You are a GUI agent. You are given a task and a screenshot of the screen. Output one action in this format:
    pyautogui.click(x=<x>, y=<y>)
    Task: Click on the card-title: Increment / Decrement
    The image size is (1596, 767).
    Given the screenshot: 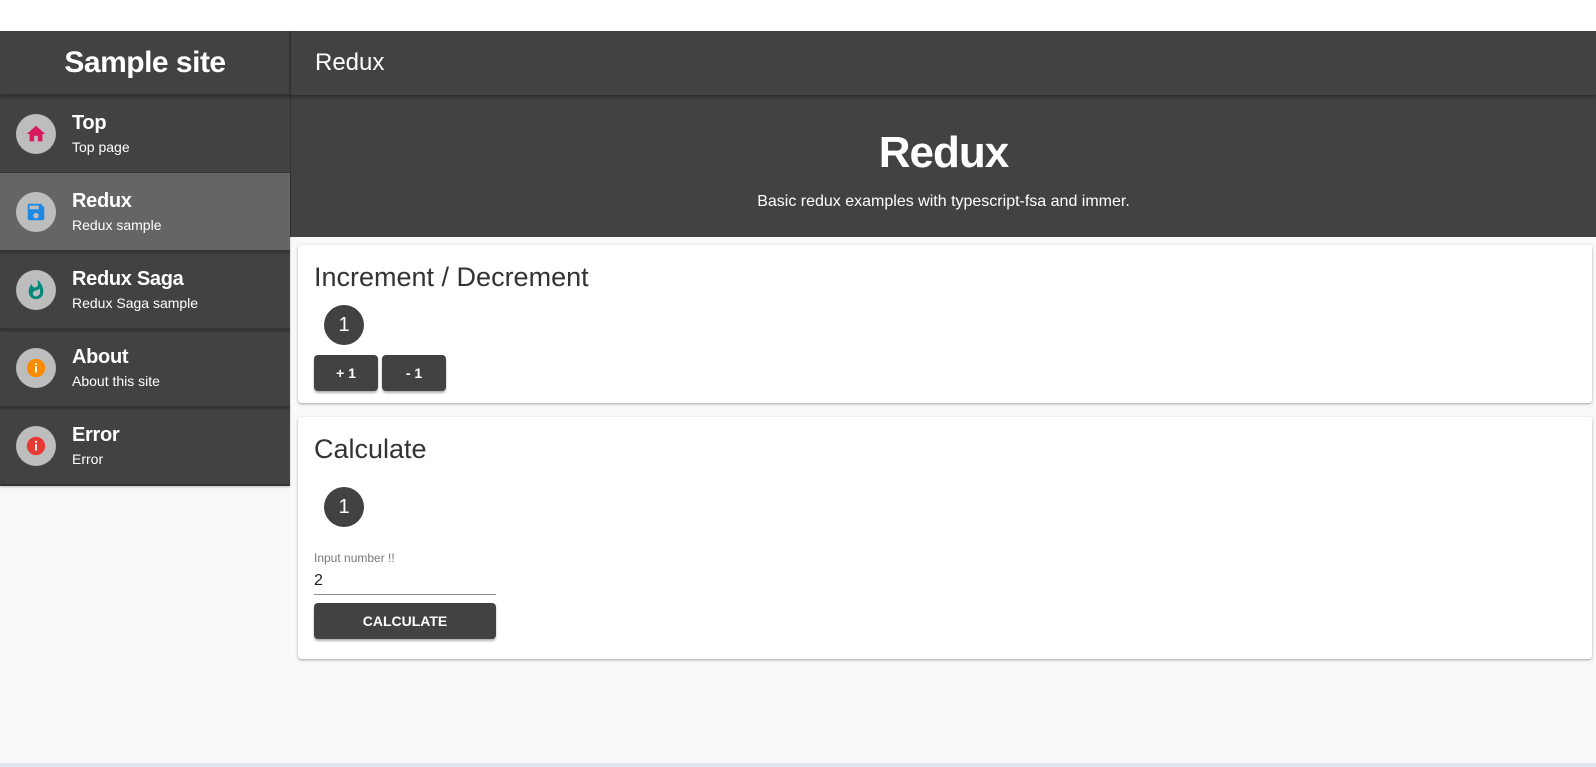 What is the action you would take?
    pyautogui.click(x=451, y=277)
    